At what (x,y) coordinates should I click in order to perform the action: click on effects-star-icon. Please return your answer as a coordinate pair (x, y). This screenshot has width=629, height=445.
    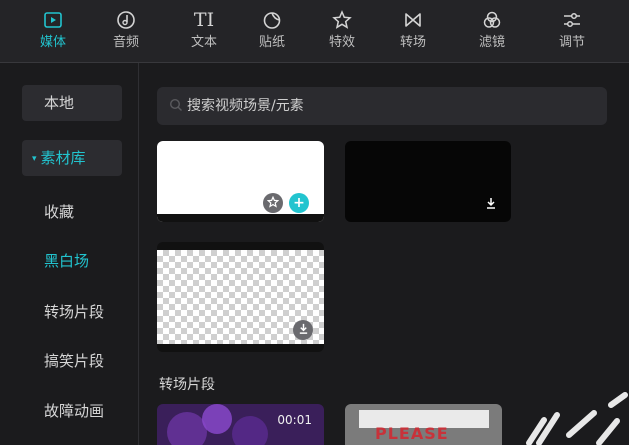
    Looking at the image, I should click on (342, 20).